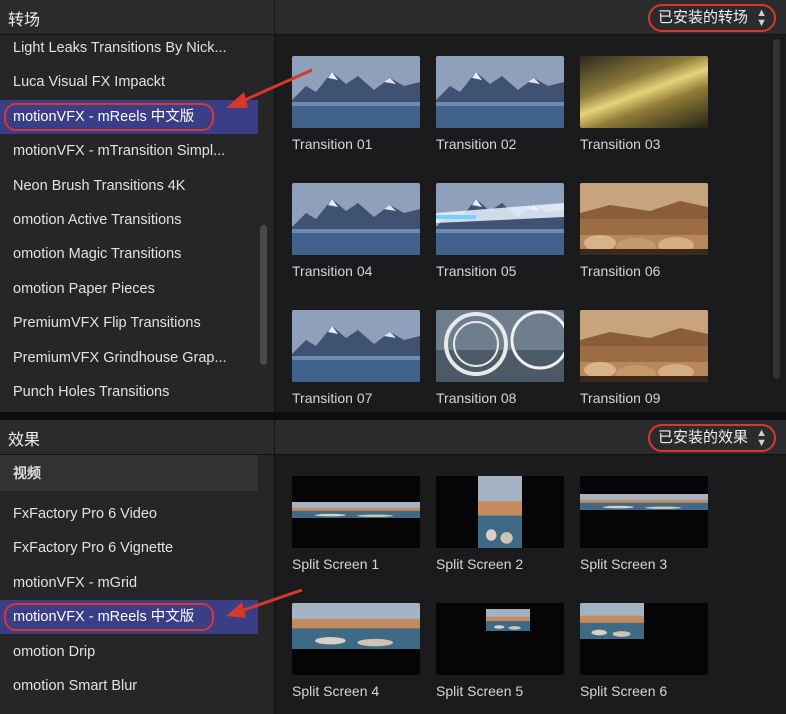 Image resolution: width=786 pixels, height=714 pixels. I want to click on thumbnail-label: Transition 06, so click(620, 271).